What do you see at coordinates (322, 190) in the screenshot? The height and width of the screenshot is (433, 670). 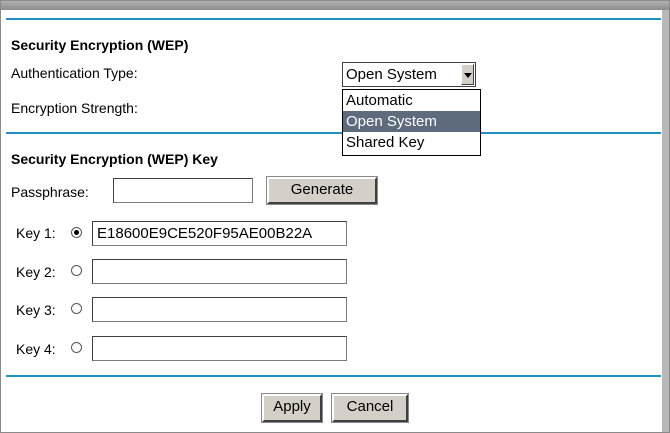 I see `generate-button: Generate` at bounding box center [322, 190].